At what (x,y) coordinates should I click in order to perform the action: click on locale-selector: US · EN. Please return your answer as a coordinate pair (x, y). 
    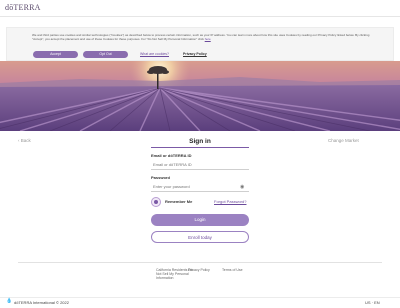
    Looking at the image, I should click on (372, 302).